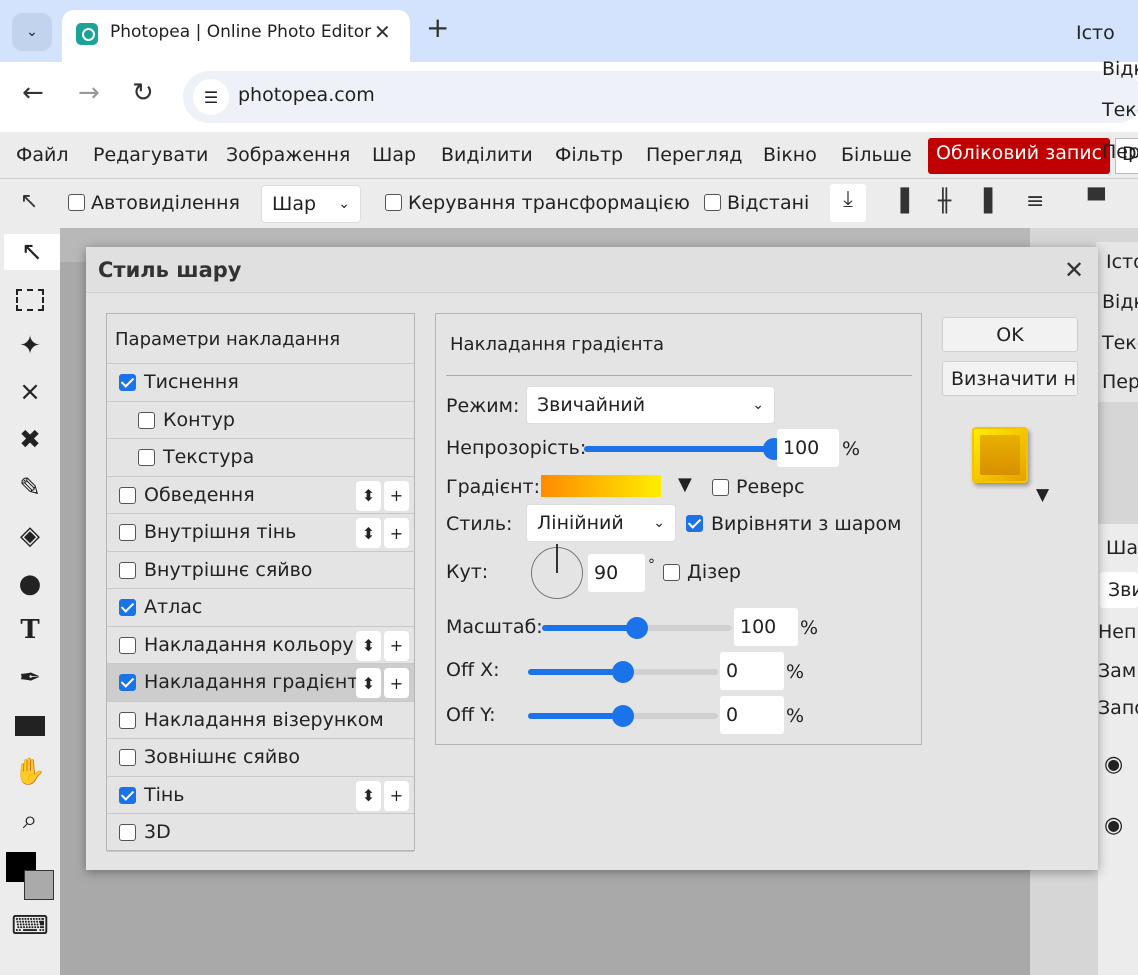  Describe the element at coordinates (1035, 201) in the screenshot. I see `distribute-icon: ≡` at that location.